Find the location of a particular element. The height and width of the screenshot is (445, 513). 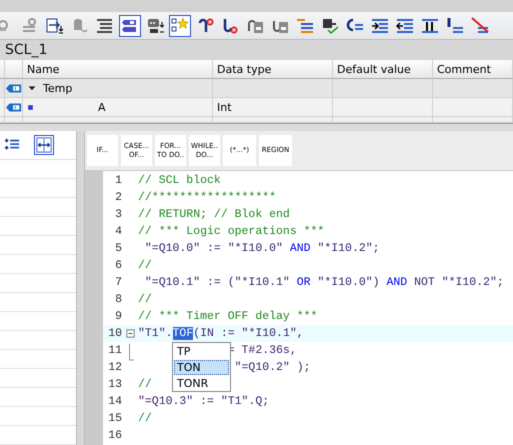

line-number: 12 is located at coordinates (114, 368).